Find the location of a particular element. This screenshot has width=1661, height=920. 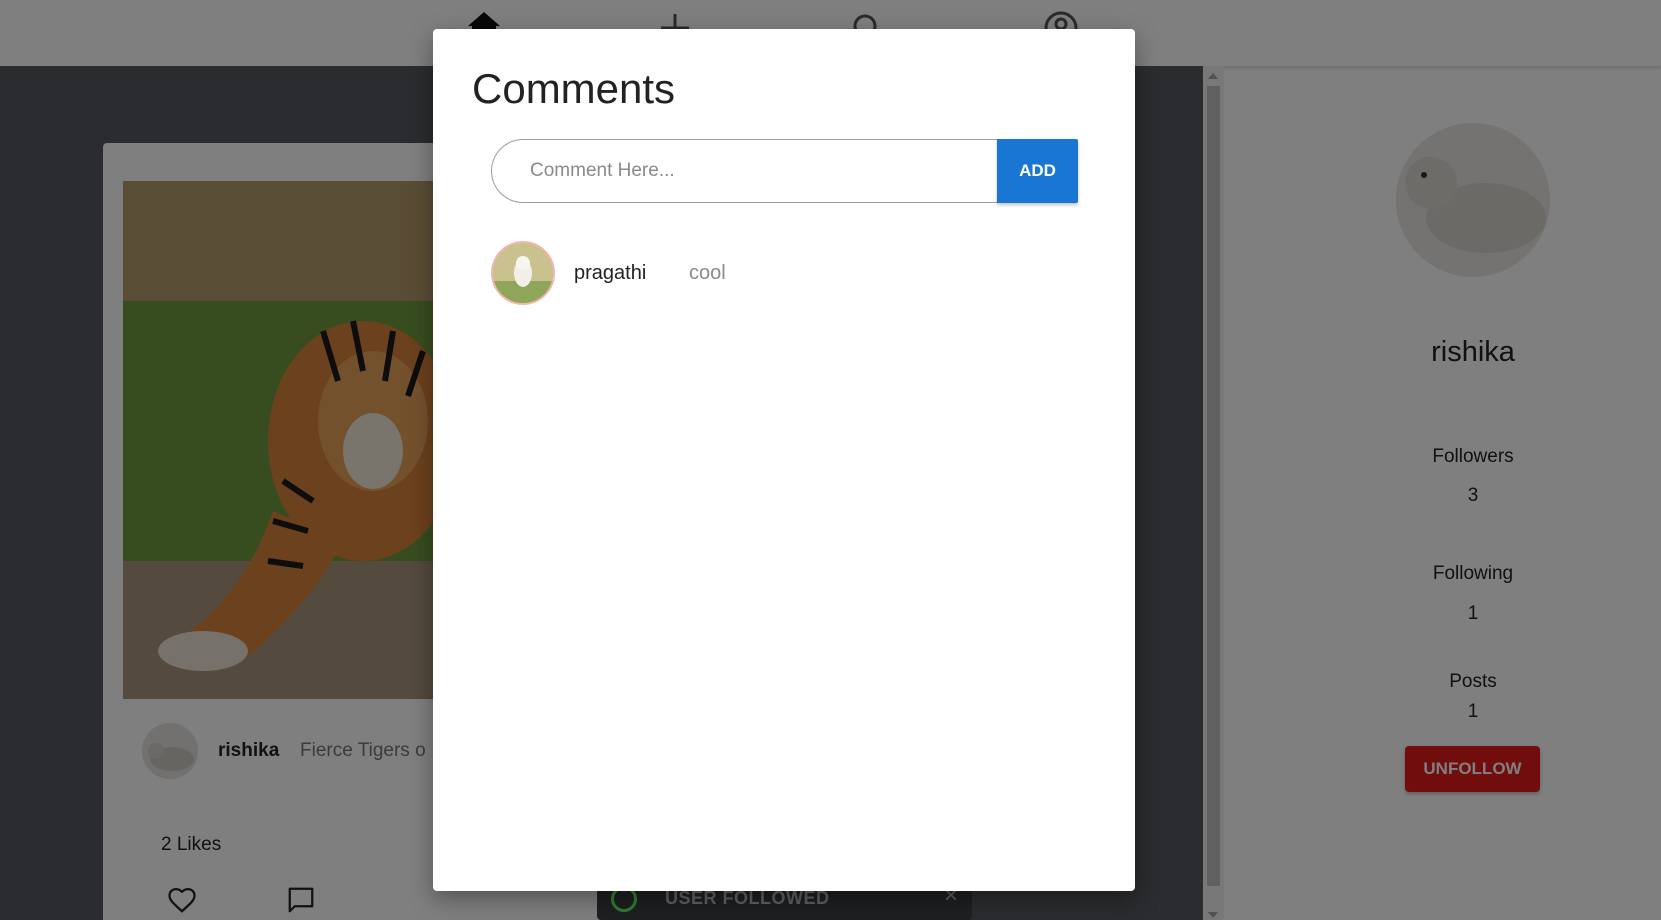

comment-text: cool is located at coordinates (707, 273).